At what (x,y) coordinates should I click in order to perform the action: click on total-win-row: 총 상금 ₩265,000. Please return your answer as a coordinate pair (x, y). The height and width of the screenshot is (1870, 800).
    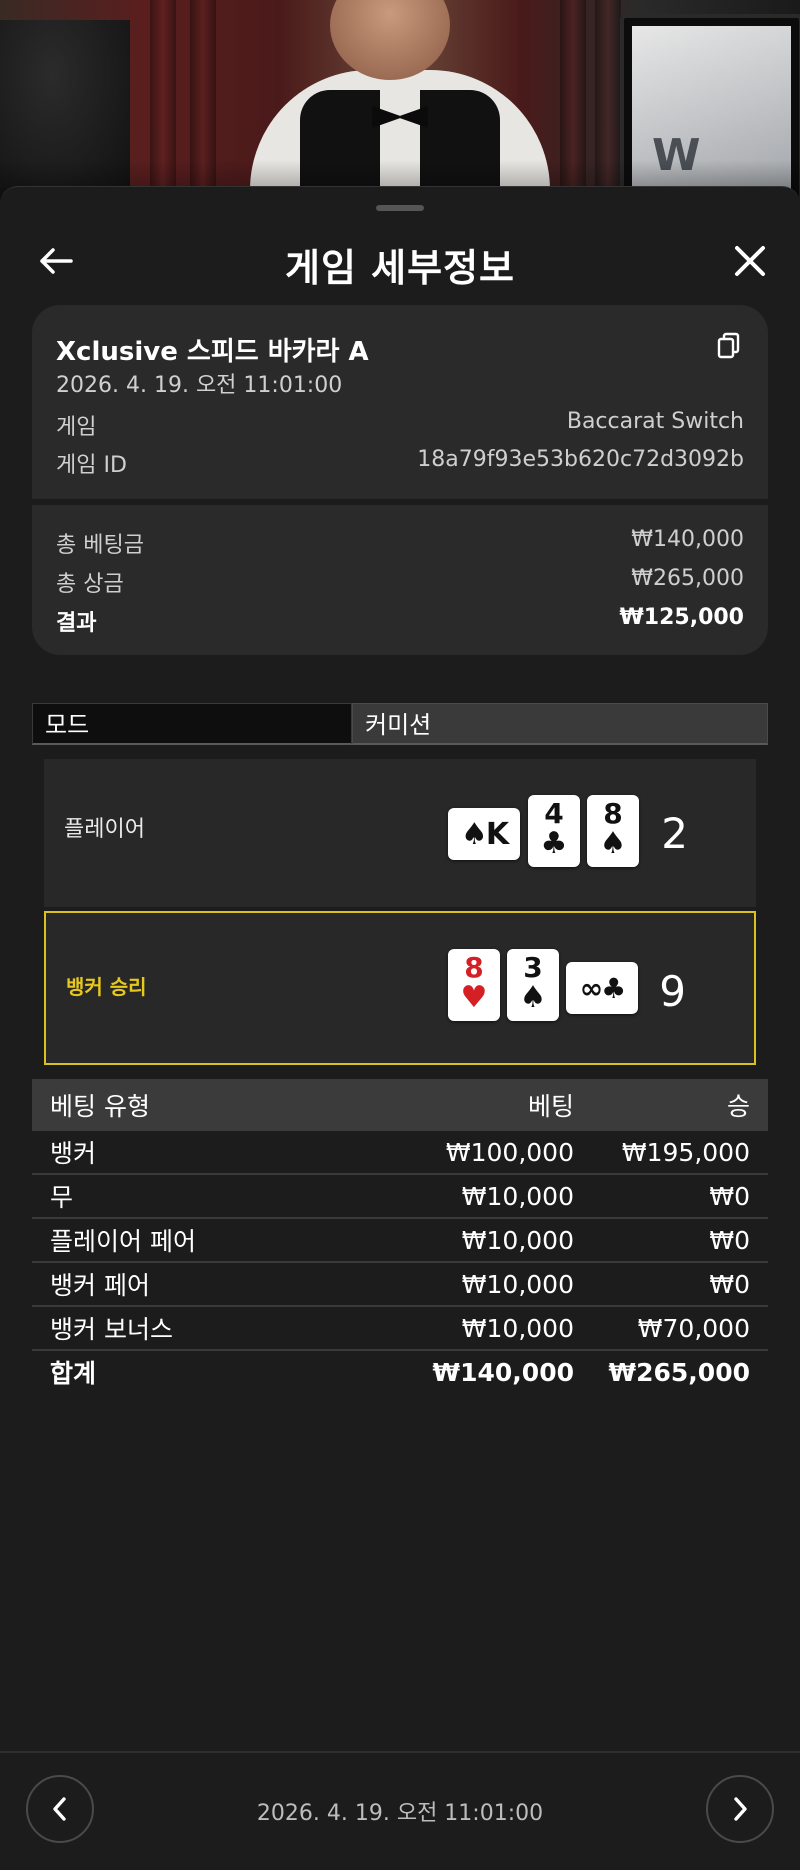
    Looking at the image, I should click on (400, 582).